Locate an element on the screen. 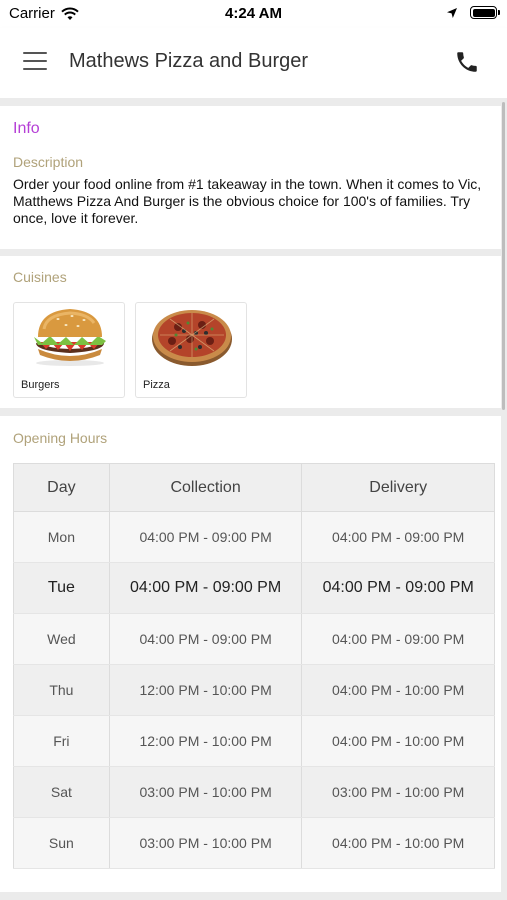  location-arrow-icon is located at coordinates (452, 12).